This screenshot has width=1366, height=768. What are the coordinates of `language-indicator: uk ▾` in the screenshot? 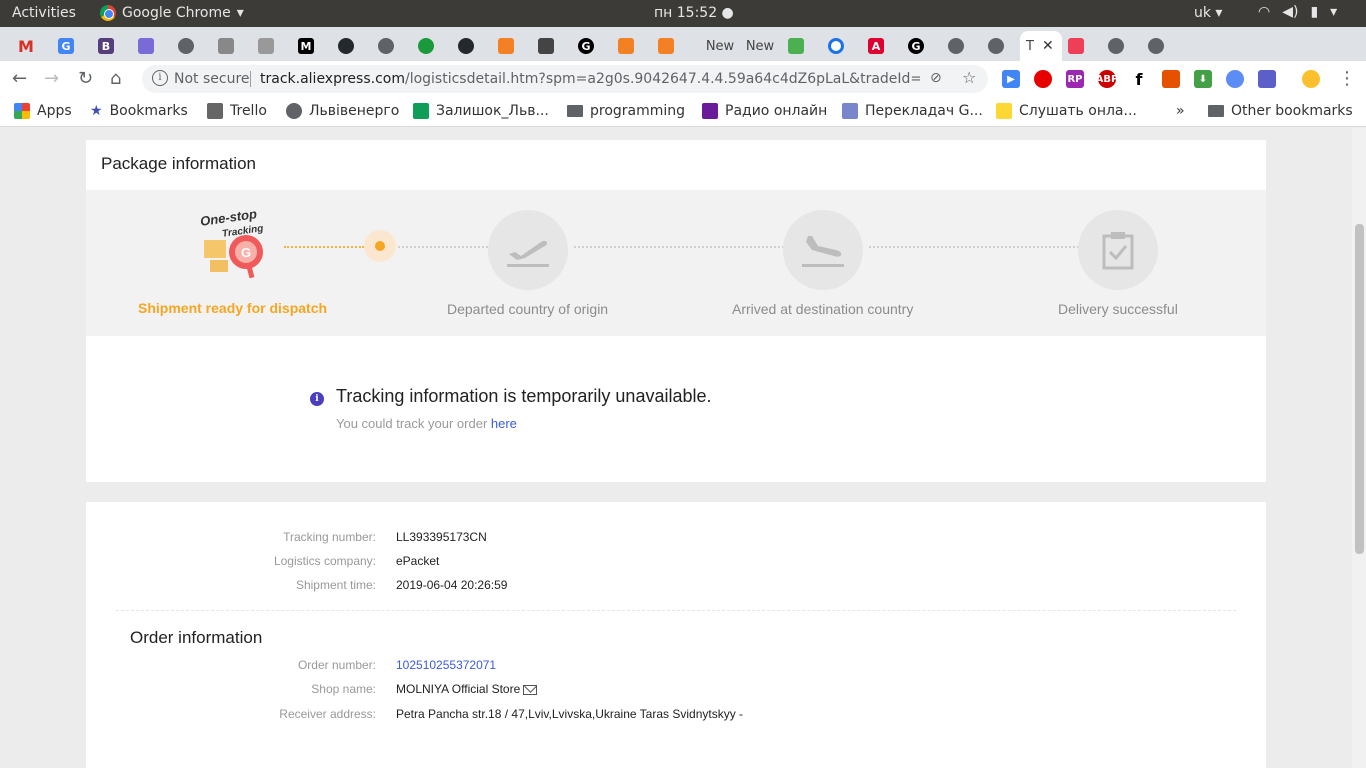 It's located at (1208, 13).